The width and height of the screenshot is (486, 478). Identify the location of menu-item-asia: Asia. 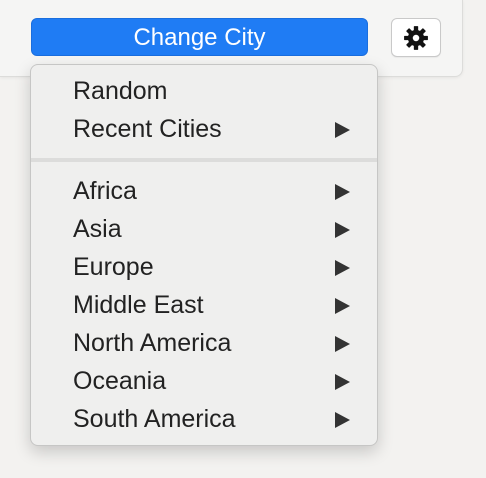
(204, 229).